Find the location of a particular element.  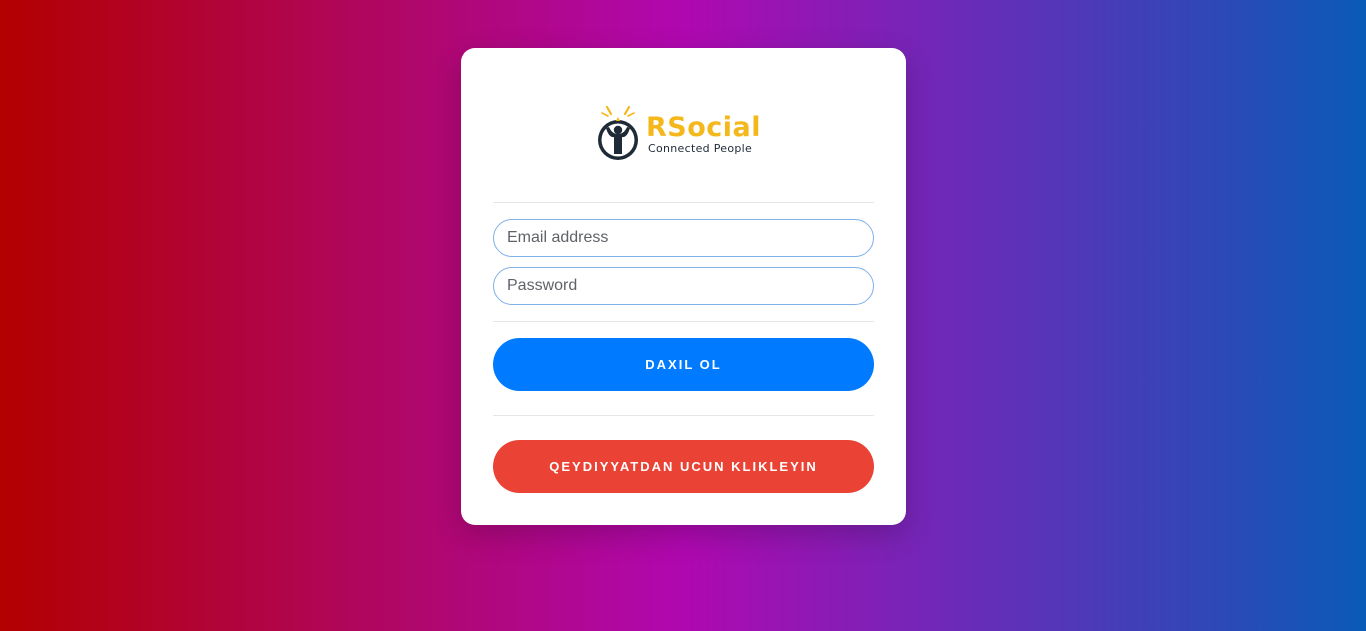

app-logo: RSocial Connected People is located at coordinates (684, 134).